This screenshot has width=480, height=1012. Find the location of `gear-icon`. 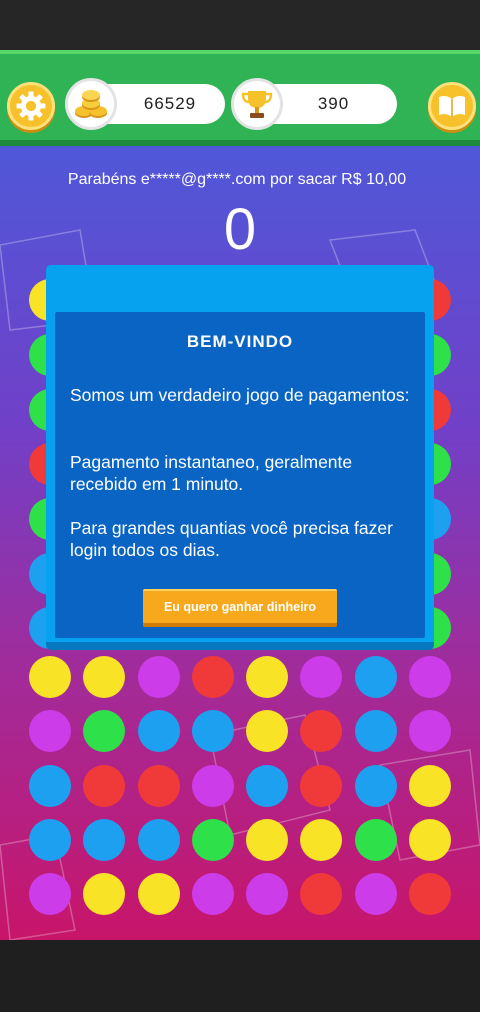

gear-icon is located at coordinates (31, 106).